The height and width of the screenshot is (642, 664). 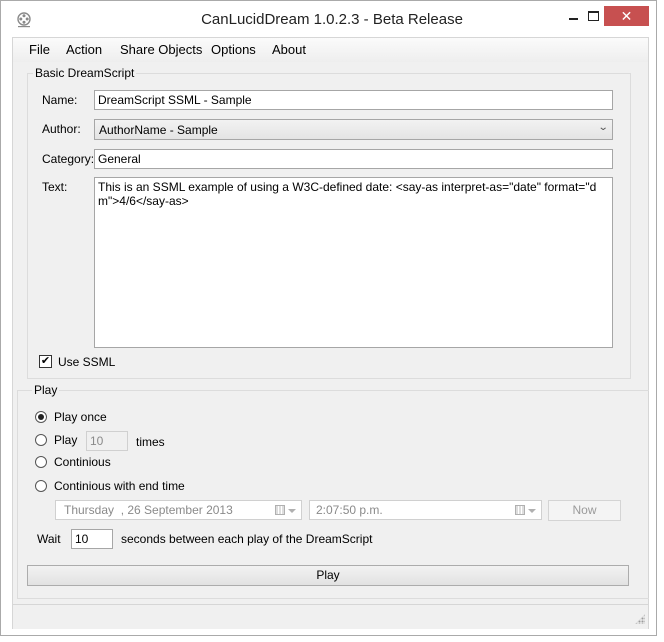 I want to click on end-time-value: 2:07:50 p.m., so click(x=349, y=510).